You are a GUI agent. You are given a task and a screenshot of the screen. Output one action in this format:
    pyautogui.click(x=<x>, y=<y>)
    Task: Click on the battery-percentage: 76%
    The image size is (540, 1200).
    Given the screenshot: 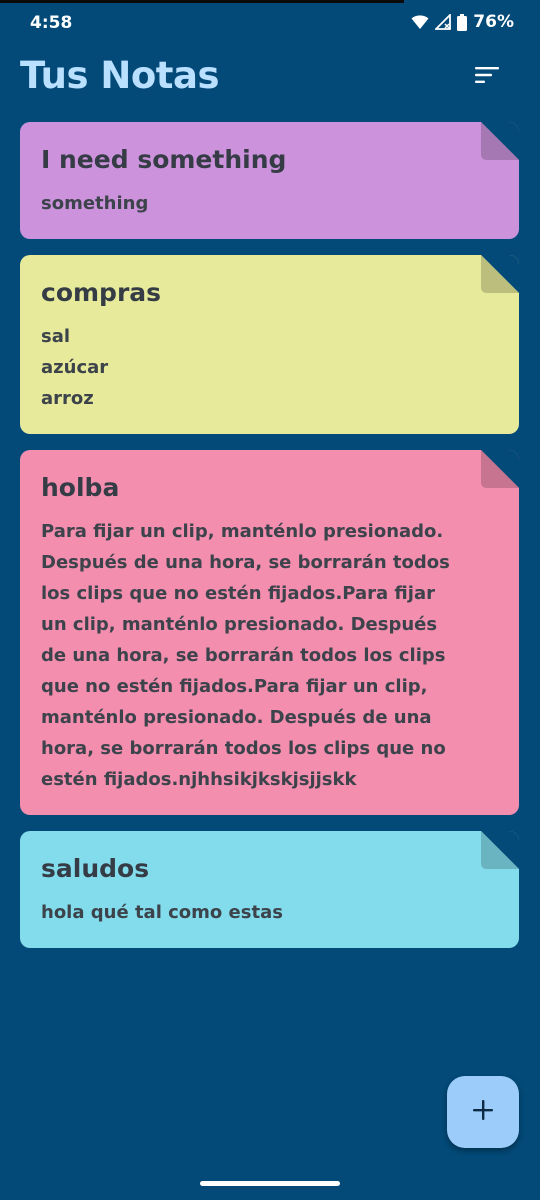 What is the action you would take?
    pyautogui.click(x=493, y=22)
    